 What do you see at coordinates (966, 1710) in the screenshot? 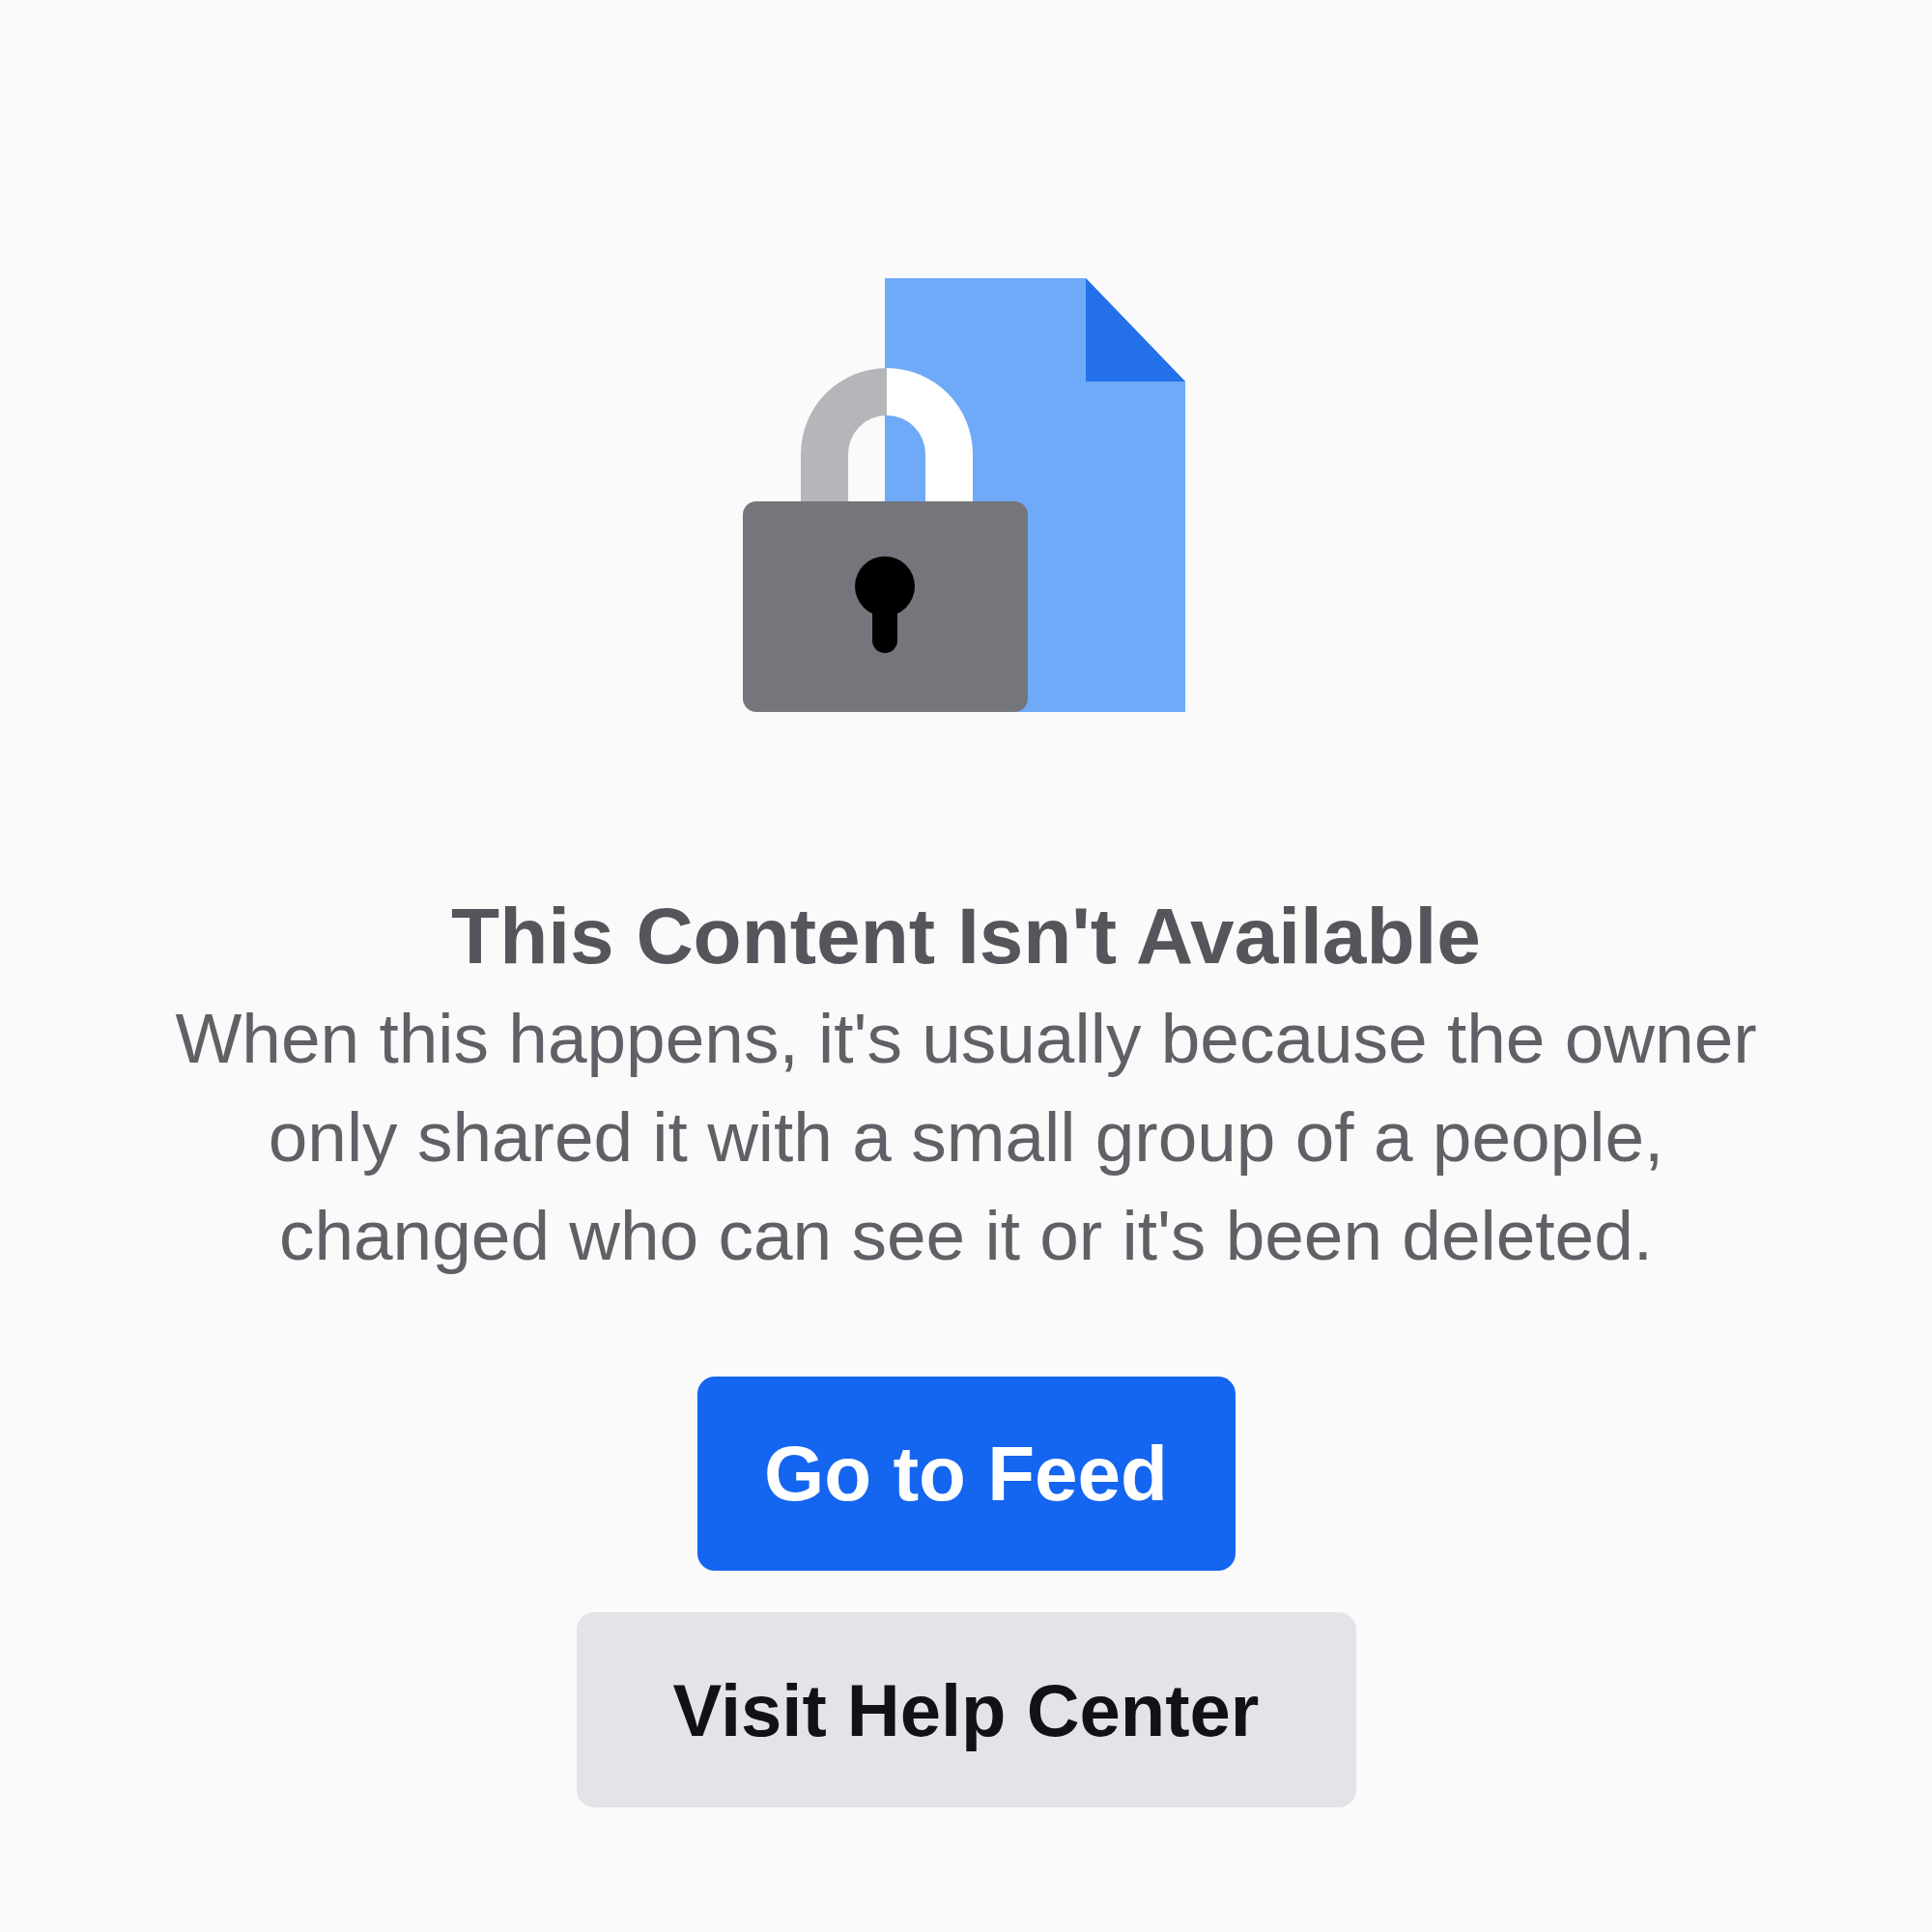
I see `secondary-button: Visit Help Center` at bounding box center [966, 1710].